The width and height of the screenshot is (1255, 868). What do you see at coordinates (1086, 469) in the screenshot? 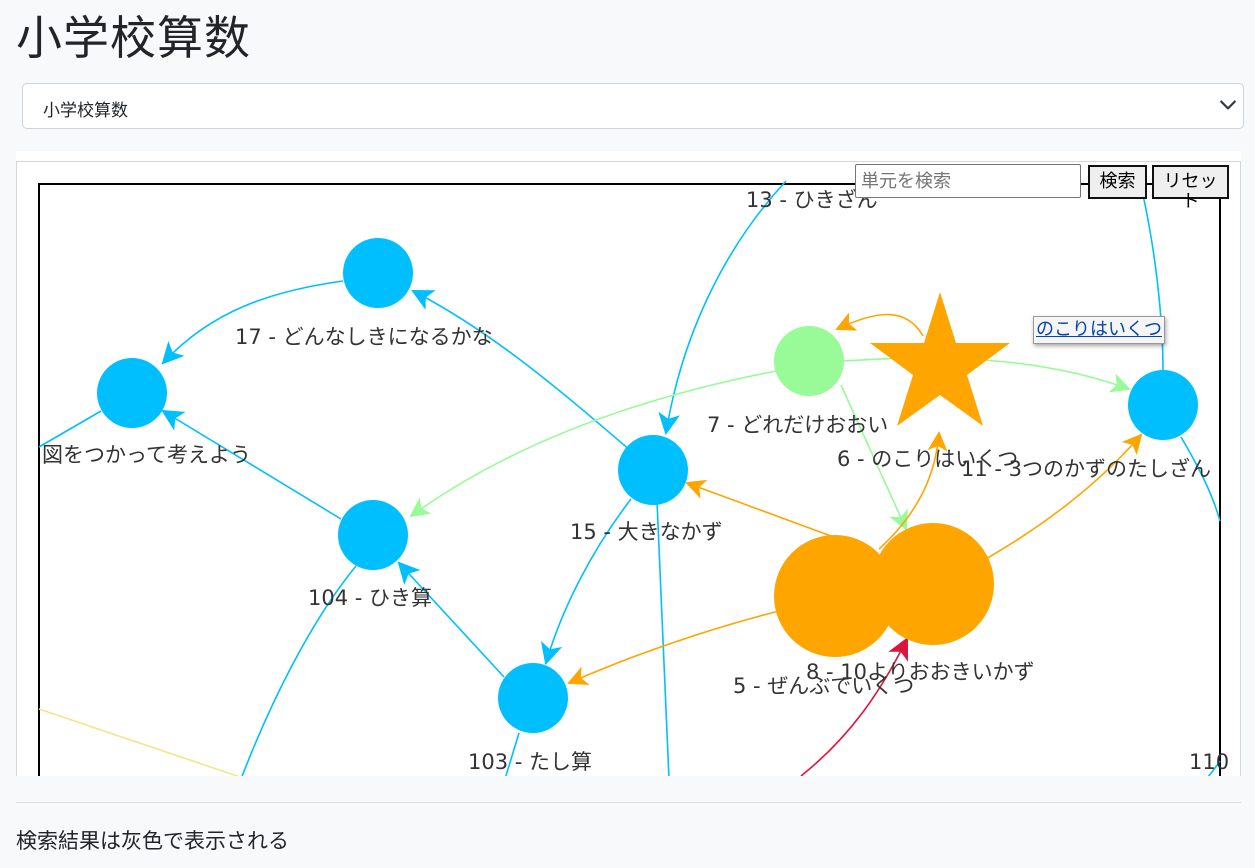
I see `node-label: 11 - 3つのかずのたしざん` at bounding box center [1086, 469].